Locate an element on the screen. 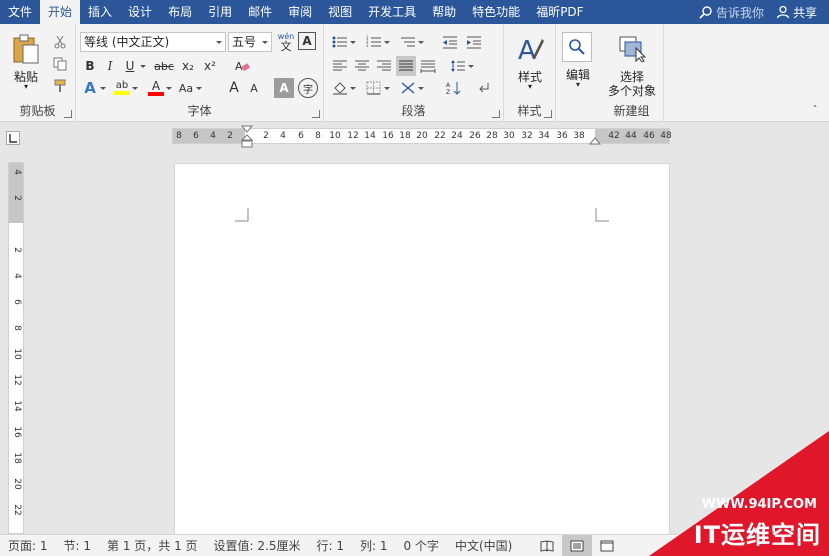  hruler-tick: 24 is located at coordinates (457, 136).